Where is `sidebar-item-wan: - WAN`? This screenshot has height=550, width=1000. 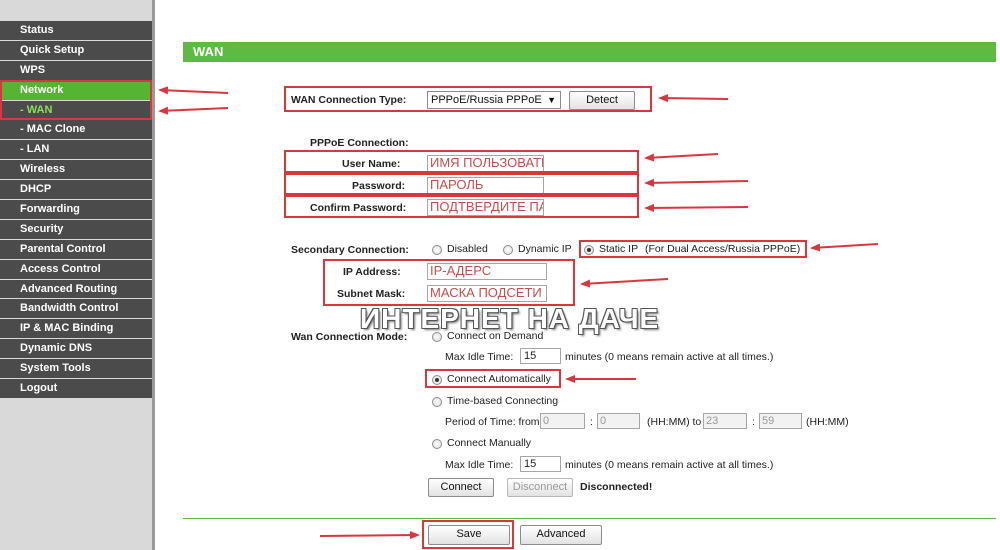
sidebar-item-wan: - WAN is located at coordinates (76, 110).